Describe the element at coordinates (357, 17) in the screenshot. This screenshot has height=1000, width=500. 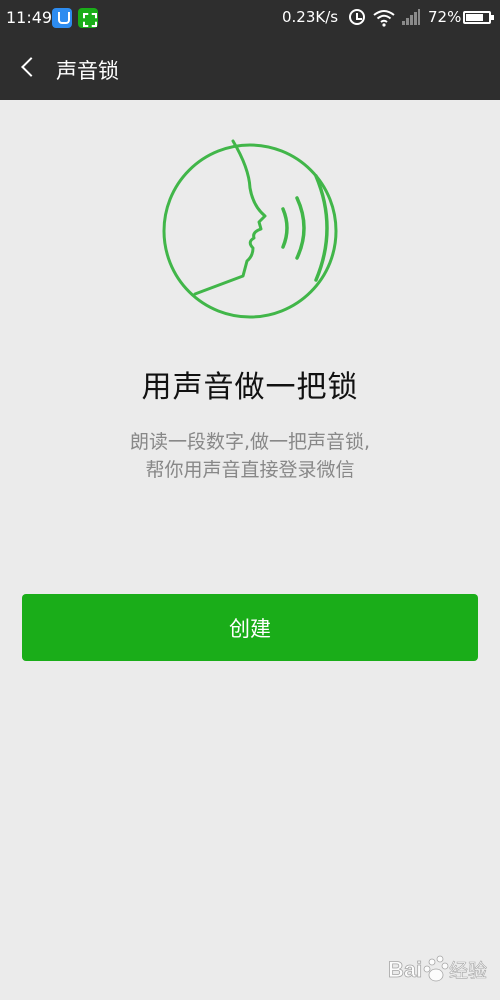
I see `alarm-icon` at that location.